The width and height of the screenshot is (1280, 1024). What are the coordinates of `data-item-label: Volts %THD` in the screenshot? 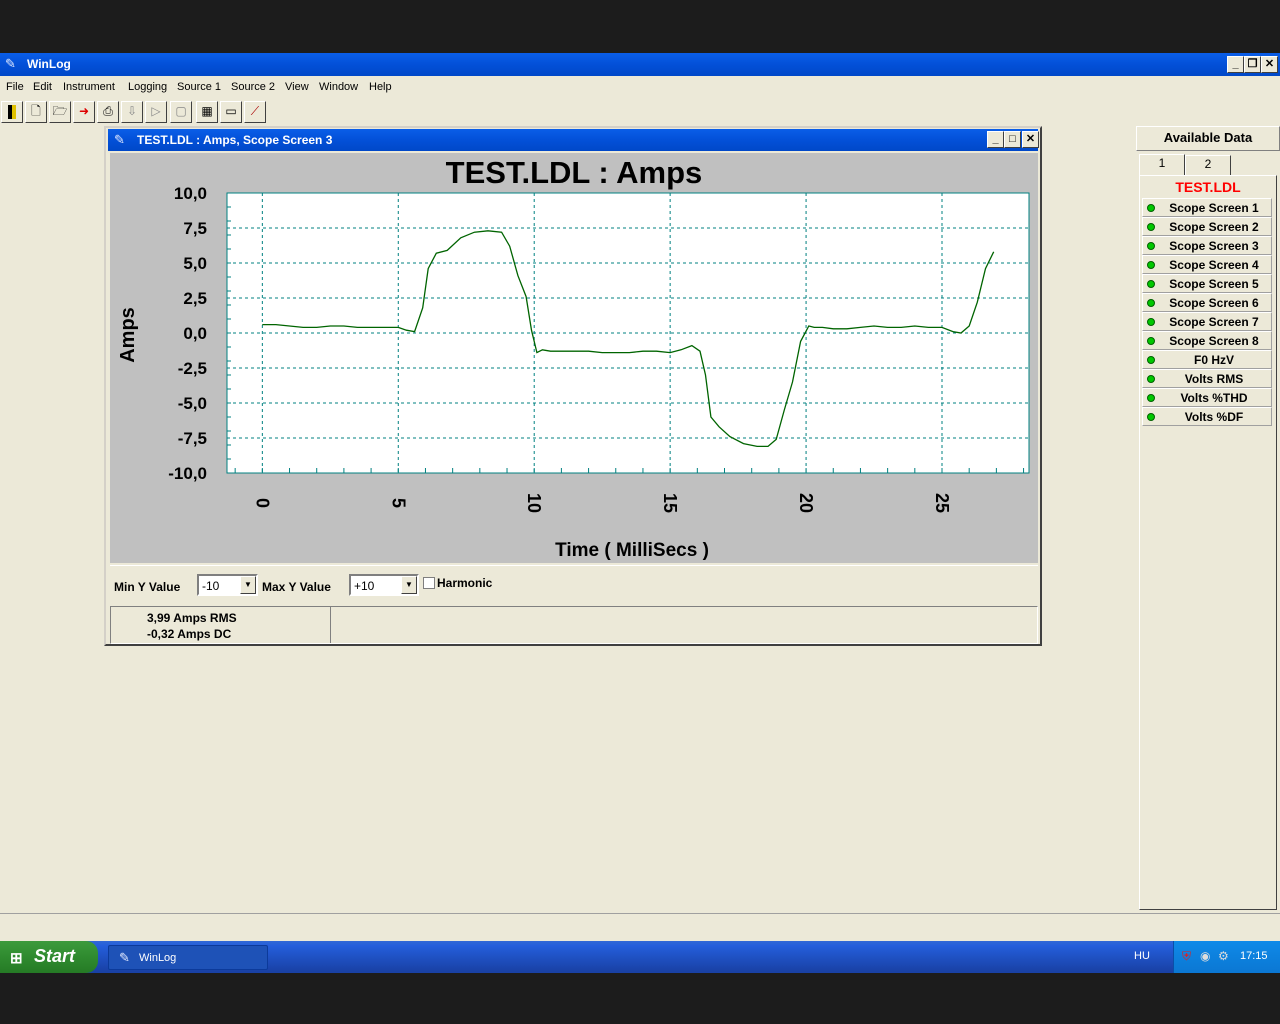 It's located at (1214, 398).